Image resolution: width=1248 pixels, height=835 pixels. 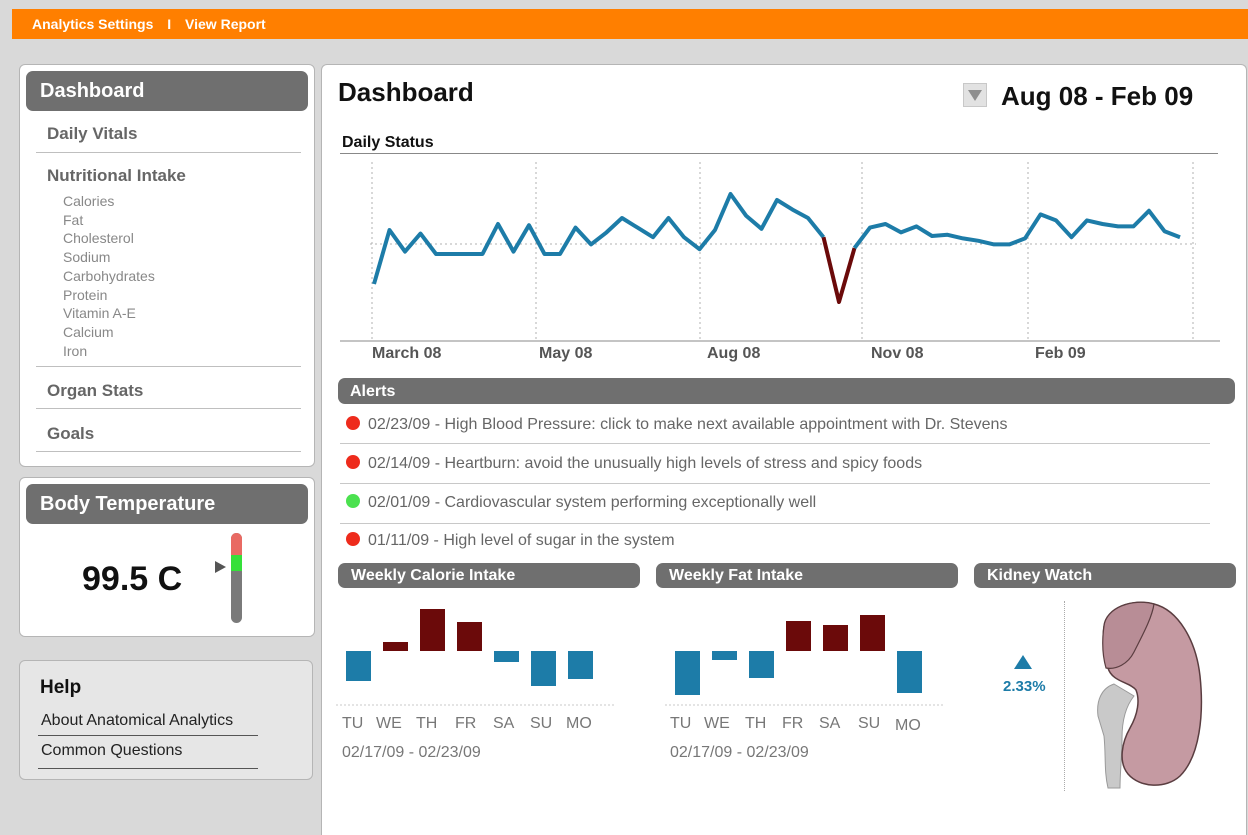 What do you see at coordinates (98, 238) in the screenshot?
I see `nav-sub-cholesterol: Cholesterol` at bounding box center [98, 238].